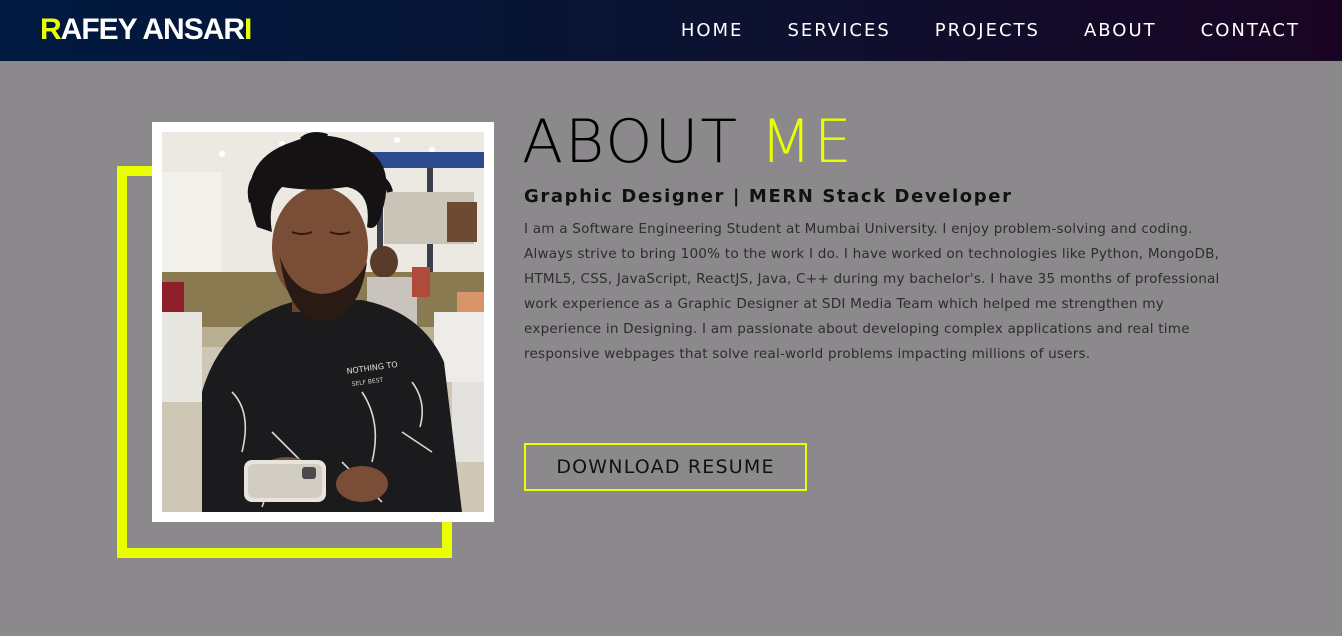 This screenshot has height=636, width=1342. Describe the element at coordinates (712, 30) in the screenshot. I see `nav-link-home: HOME` at that location.